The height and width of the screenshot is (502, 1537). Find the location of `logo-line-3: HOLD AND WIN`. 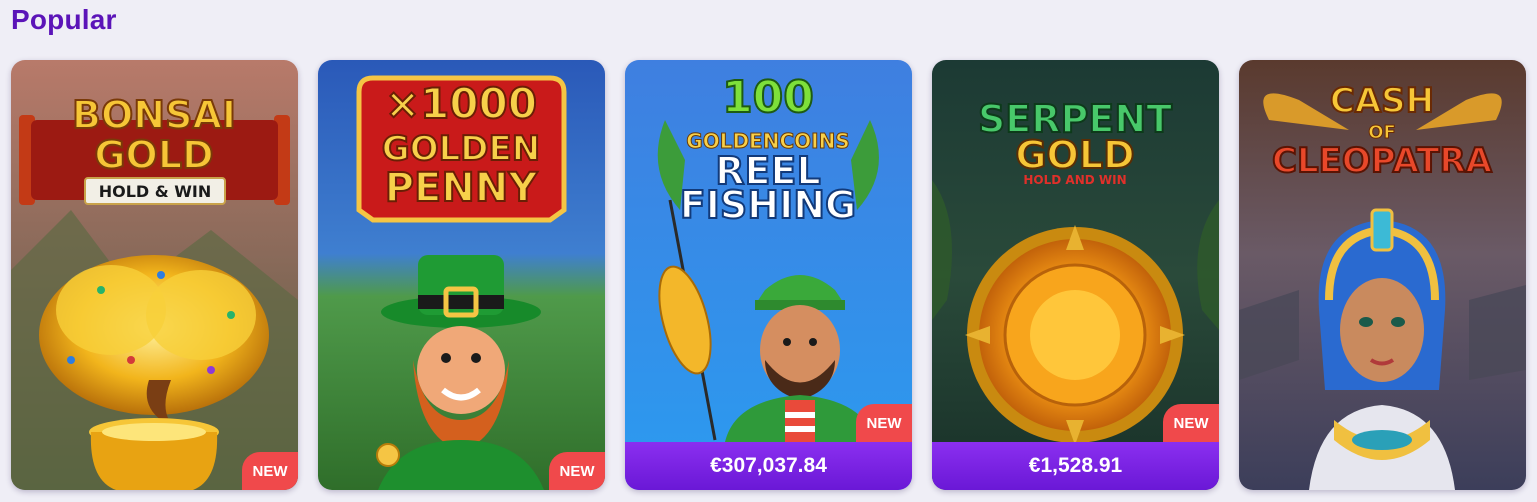

logo-line-3: HOLD AND WIN is located at coordinates (1074, 180).